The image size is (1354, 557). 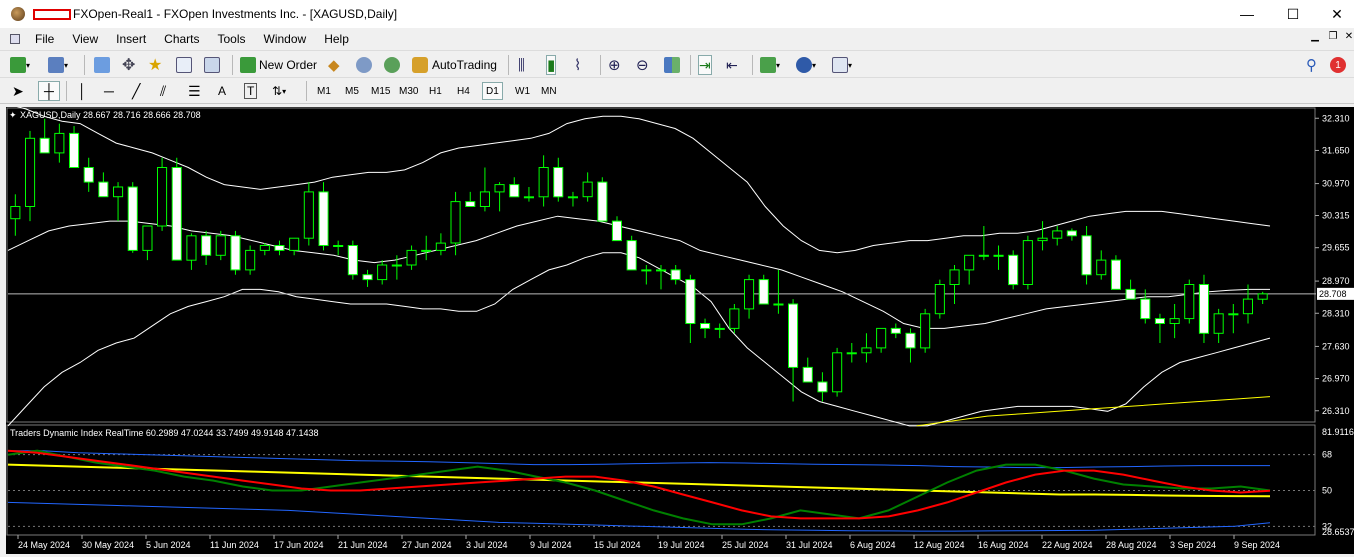 I want to click on date-tick-label: 25 Jul 2024, so click(x=745, y=545).